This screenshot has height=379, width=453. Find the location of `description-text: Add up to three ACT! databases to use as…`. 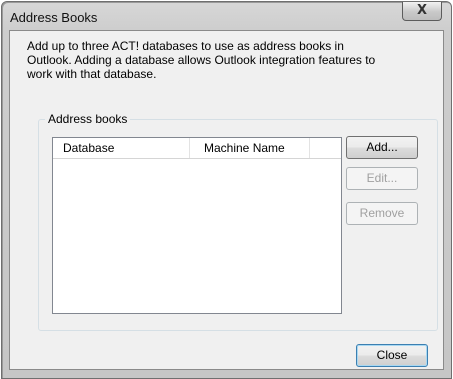

description-text: Add up to three ACT! databases to use as… is located at coordinates (232, 60).